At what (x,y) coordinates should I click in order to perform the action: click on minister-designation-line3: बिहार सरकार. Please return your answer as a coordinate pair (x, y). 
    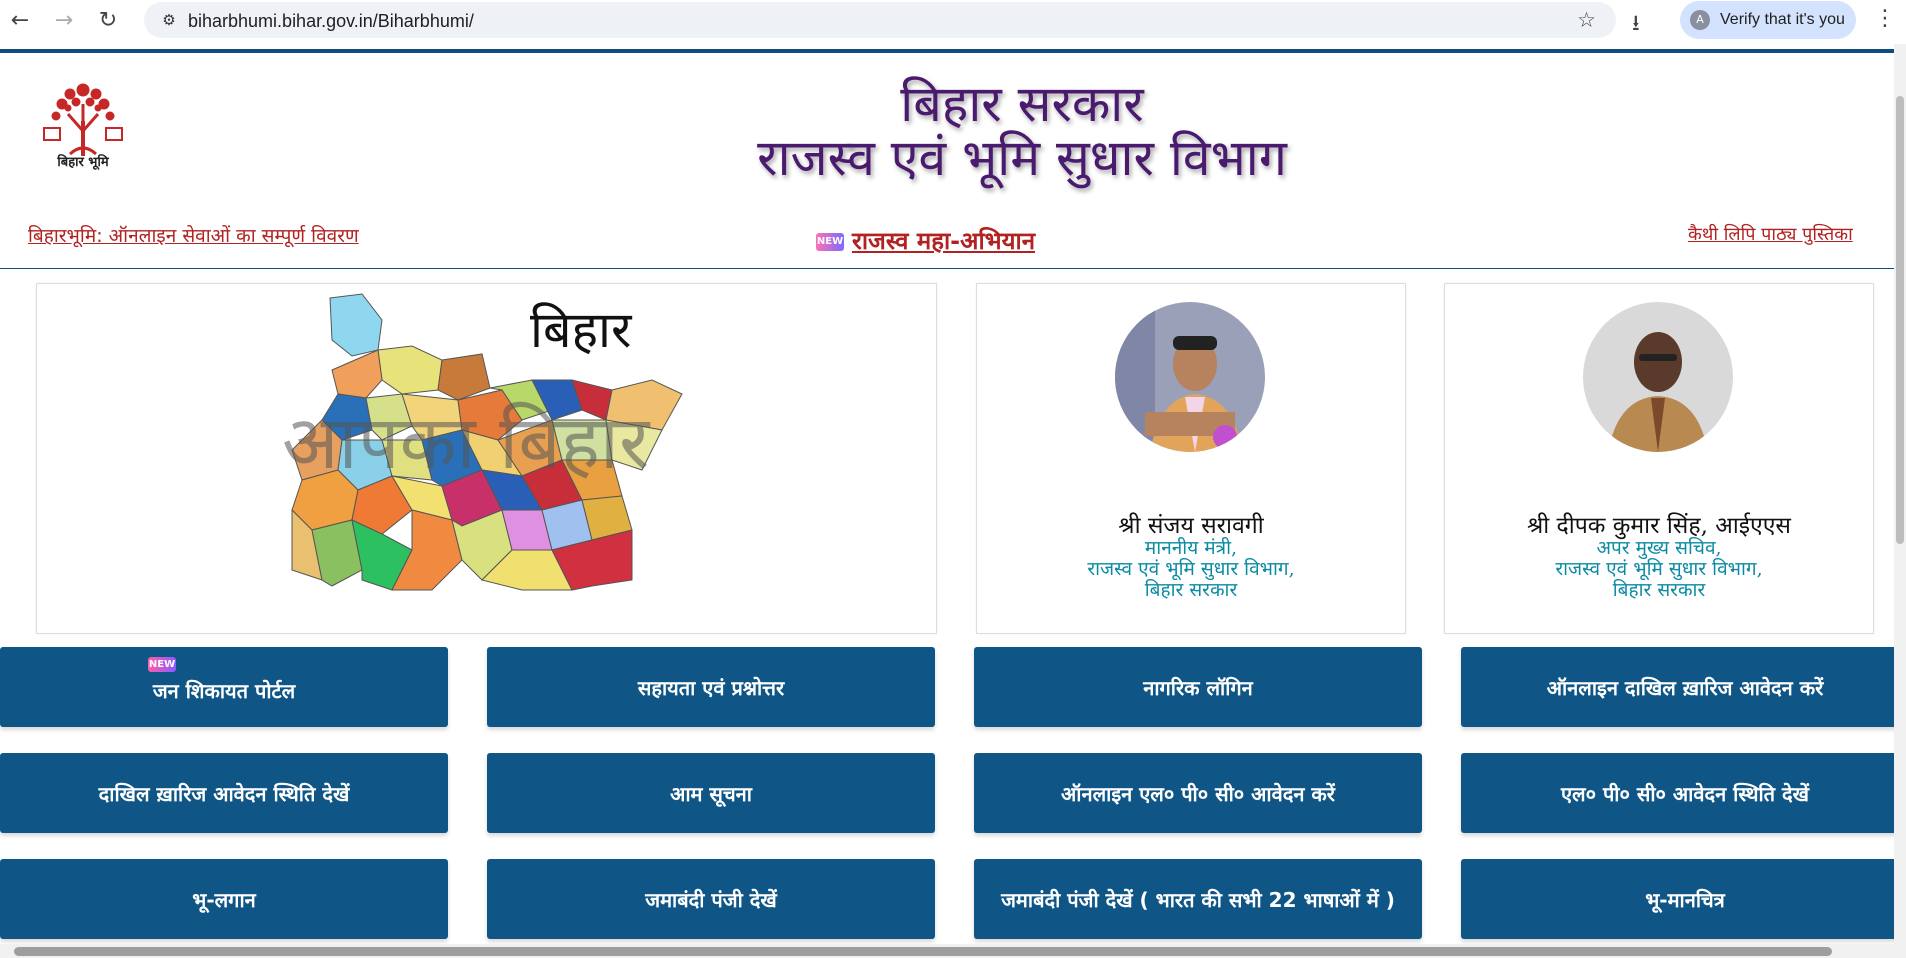
    Looking at the image, I should click on (1191, 590).